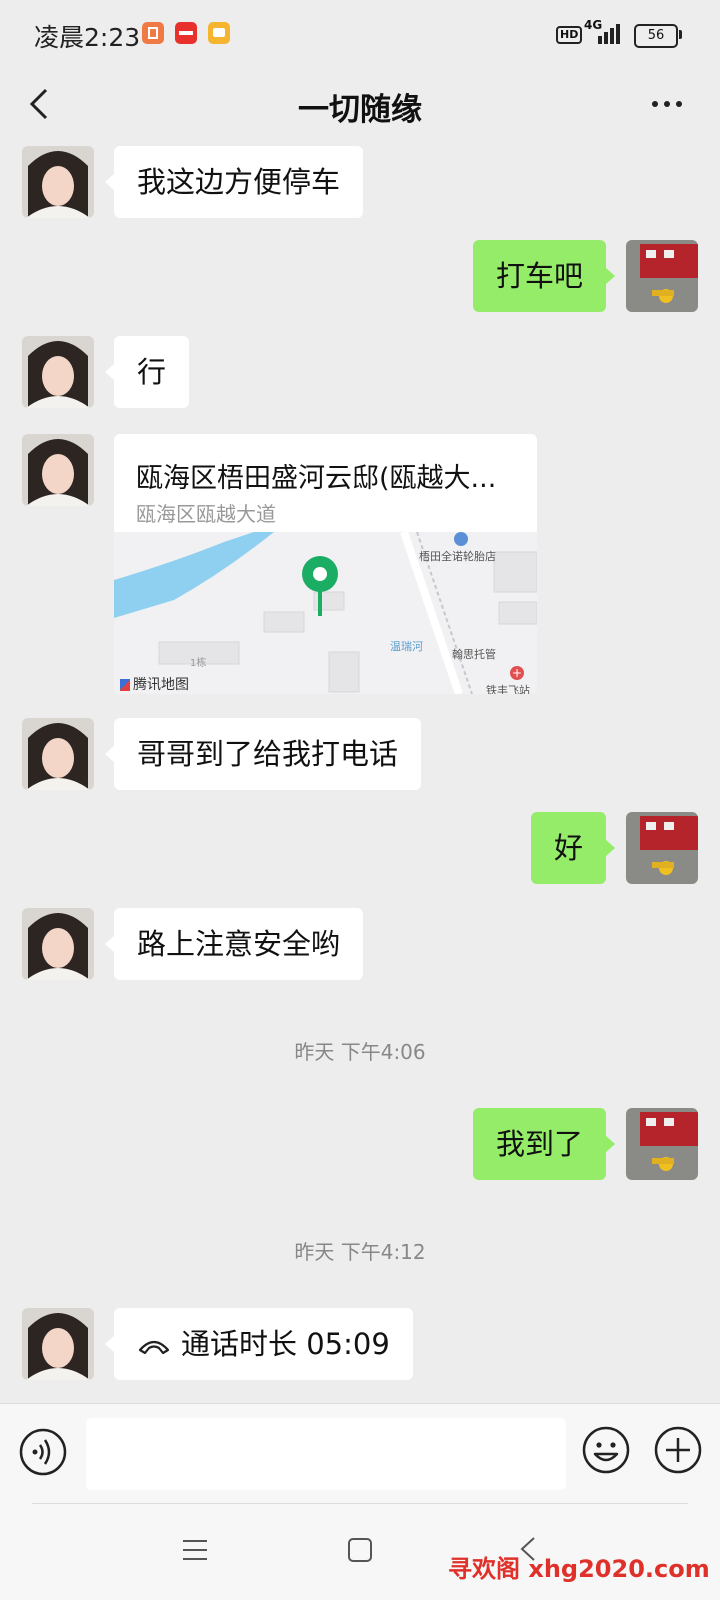 The height and width of the screenshot is (1600, 720). I want to click on phone-hangup-icon, so click(154, 1347).